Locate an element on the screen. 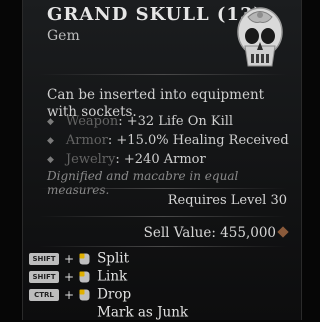 Image resolution: width=320 pixels, height=322 pixels. action-mark-junk: +Mark as Junk is located at coordinates (108, 313).